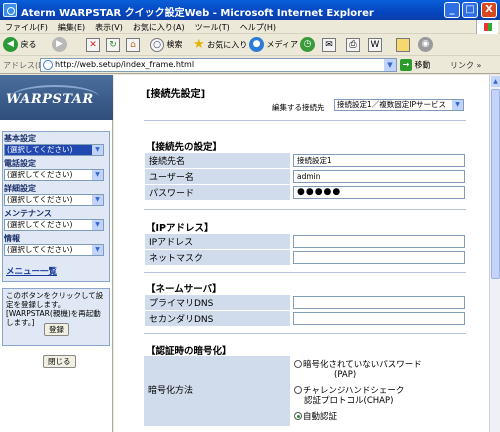 This screenshot has width=500, height=432. I want to click on ip-form: IPアドレス ネットマスク, so click(305, 249).